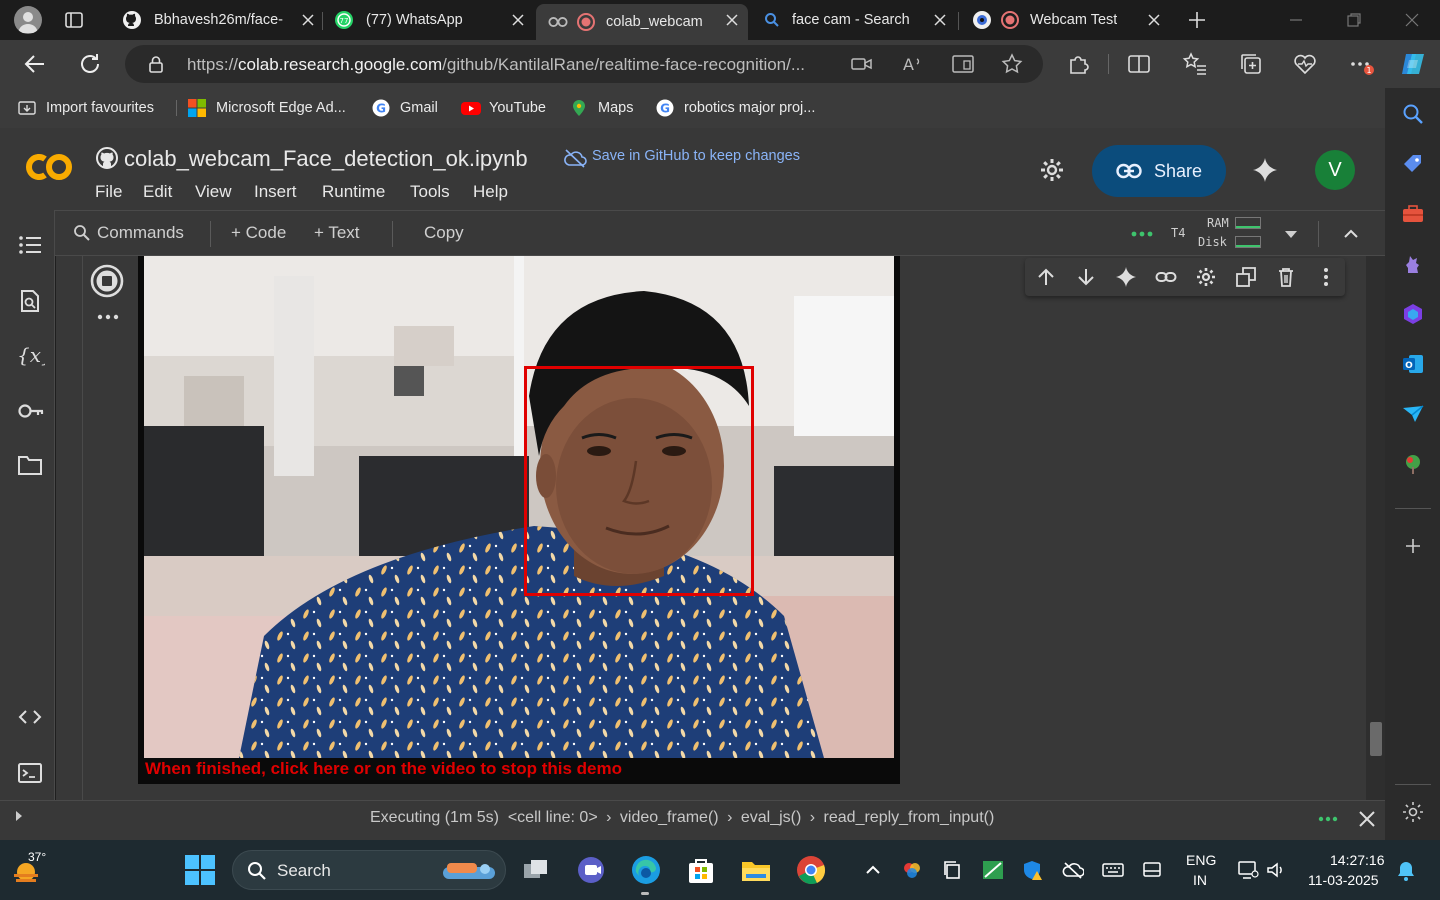 This screenshot has width=1440, height=900. Describe the element at coordinates (646, 870) in the screenshot. I see `edge-browser-icon` at that location.